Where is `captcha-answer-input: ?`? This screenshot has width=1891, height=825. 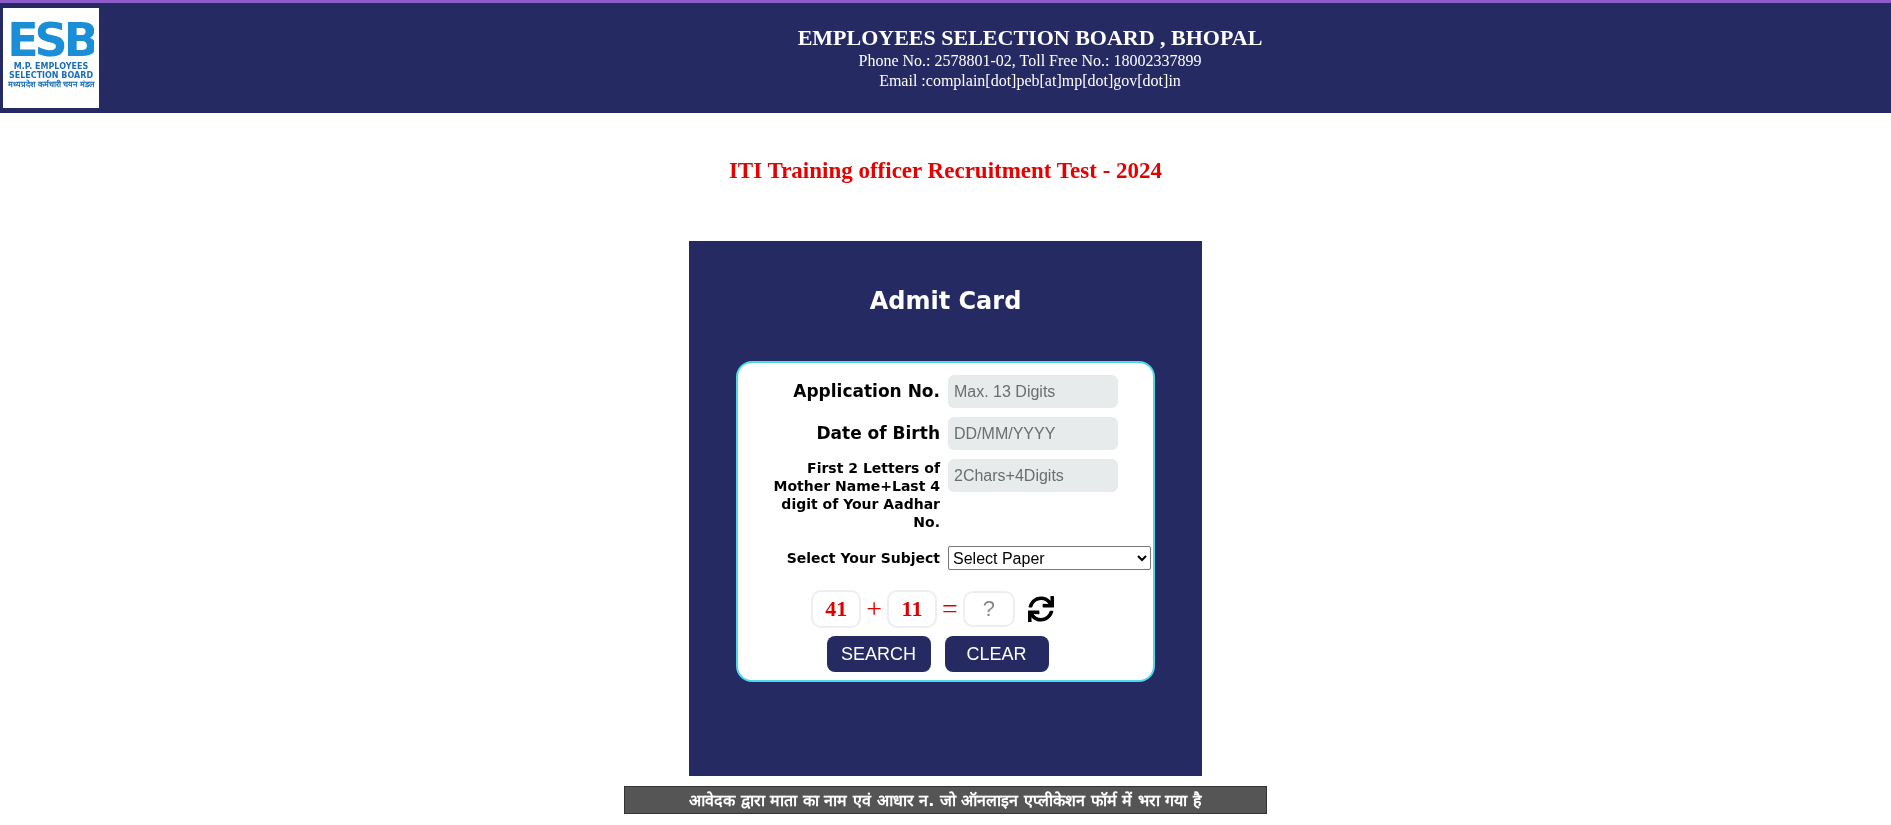
captcha-answer-input: ? is located at coordinates (988, 609).